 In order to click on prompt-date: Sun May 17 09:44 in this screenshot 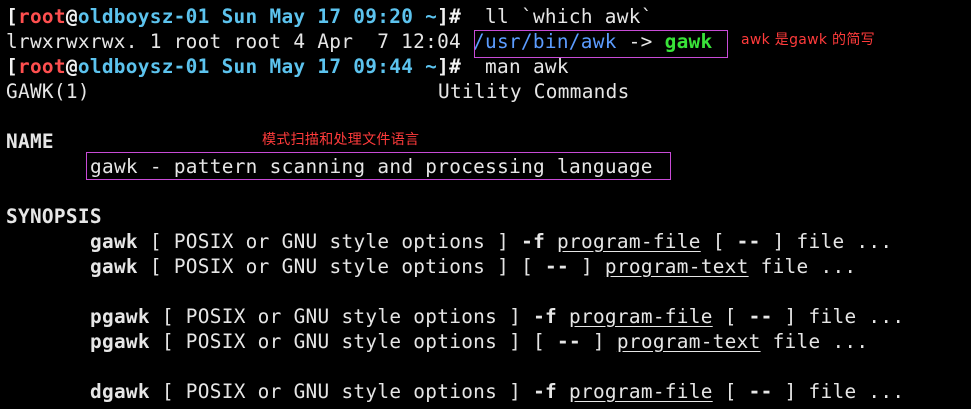, I will do `click(317, 66)`.